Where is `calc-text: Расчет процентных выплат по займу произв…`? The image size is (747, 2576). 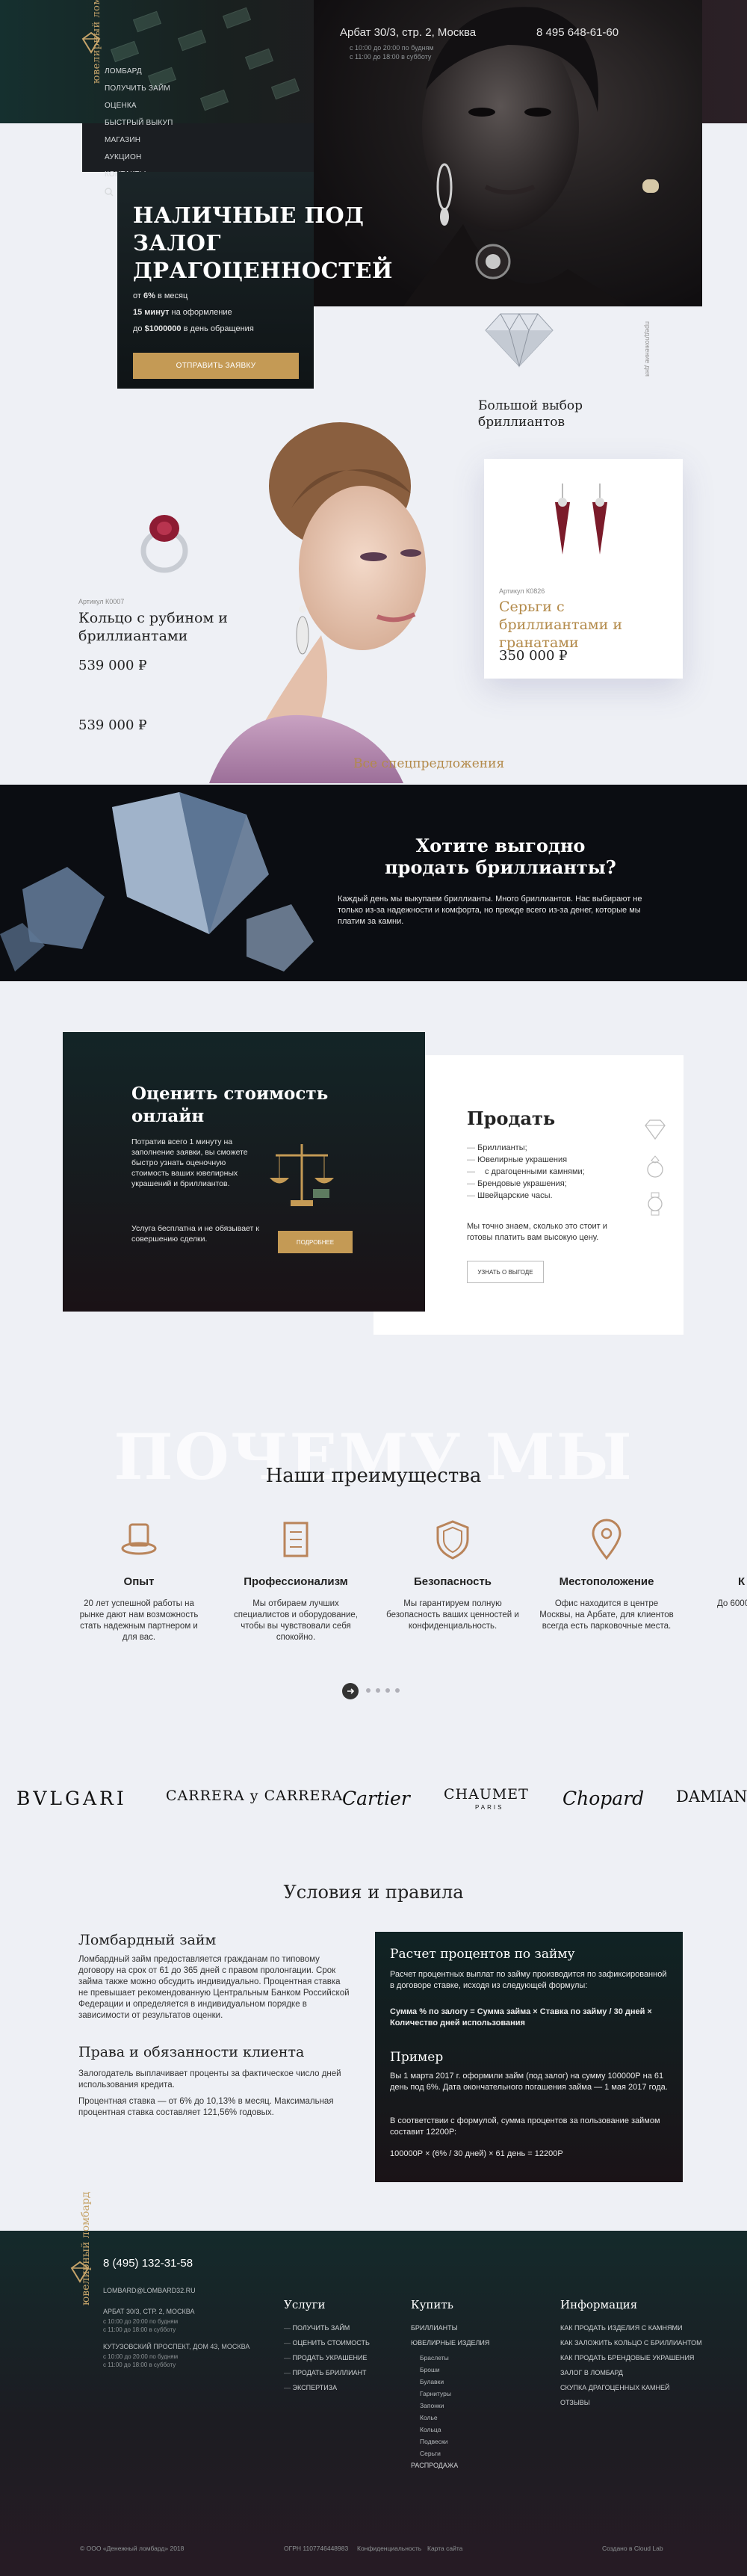 calc-text: Расчет процентных выплат по займу произв… is located at coordinates (528, 1980).